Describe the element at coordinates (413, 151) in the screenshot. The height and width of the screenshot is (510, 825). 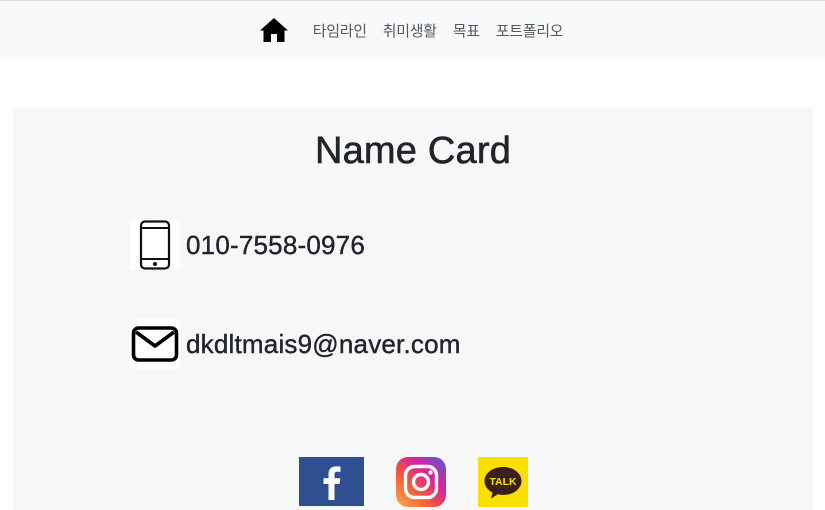
I see `card-title: Name Card` at that location.